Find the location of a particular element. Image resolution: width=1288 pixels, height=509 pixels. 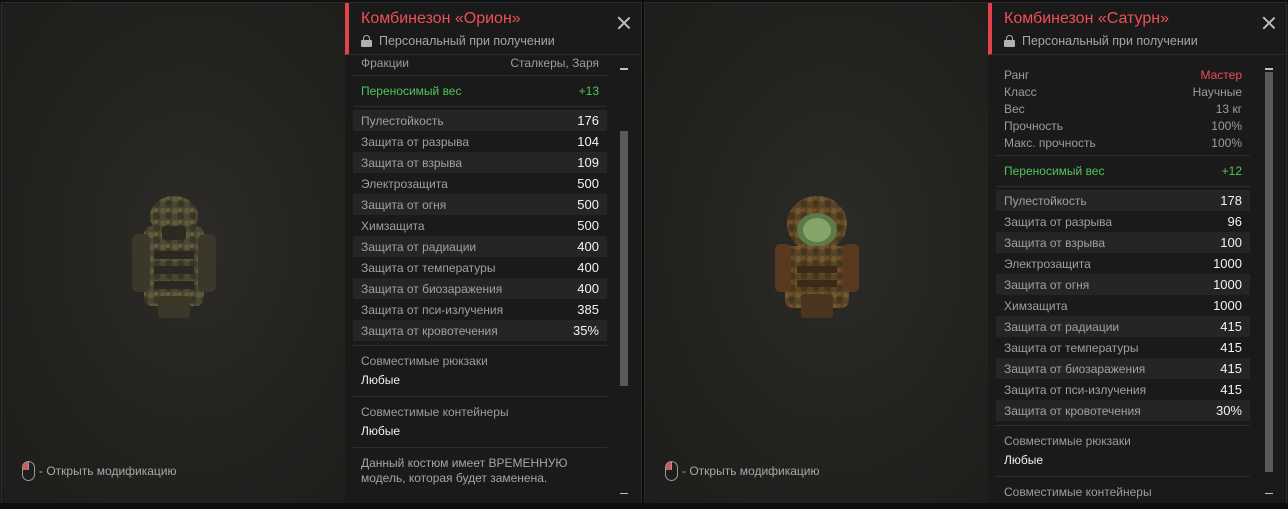

stat-value: 100 is located at coordinates (1231, 242).